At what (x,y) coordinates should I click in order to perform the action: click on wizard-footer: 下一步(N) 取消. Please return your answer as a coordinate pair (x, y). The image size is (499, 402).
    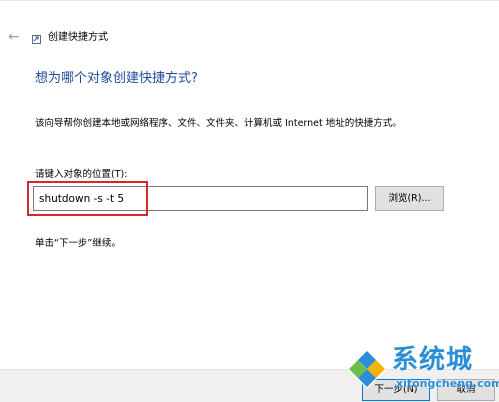
    Looking at the image, I should click on (249, 385).